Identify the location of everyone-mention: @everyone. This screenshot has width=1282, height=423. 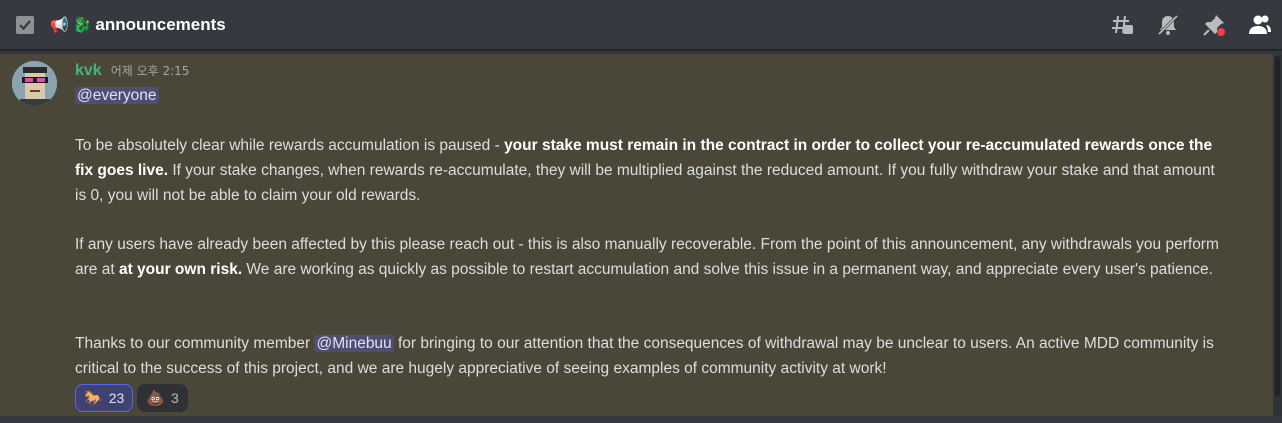
(117, 95).